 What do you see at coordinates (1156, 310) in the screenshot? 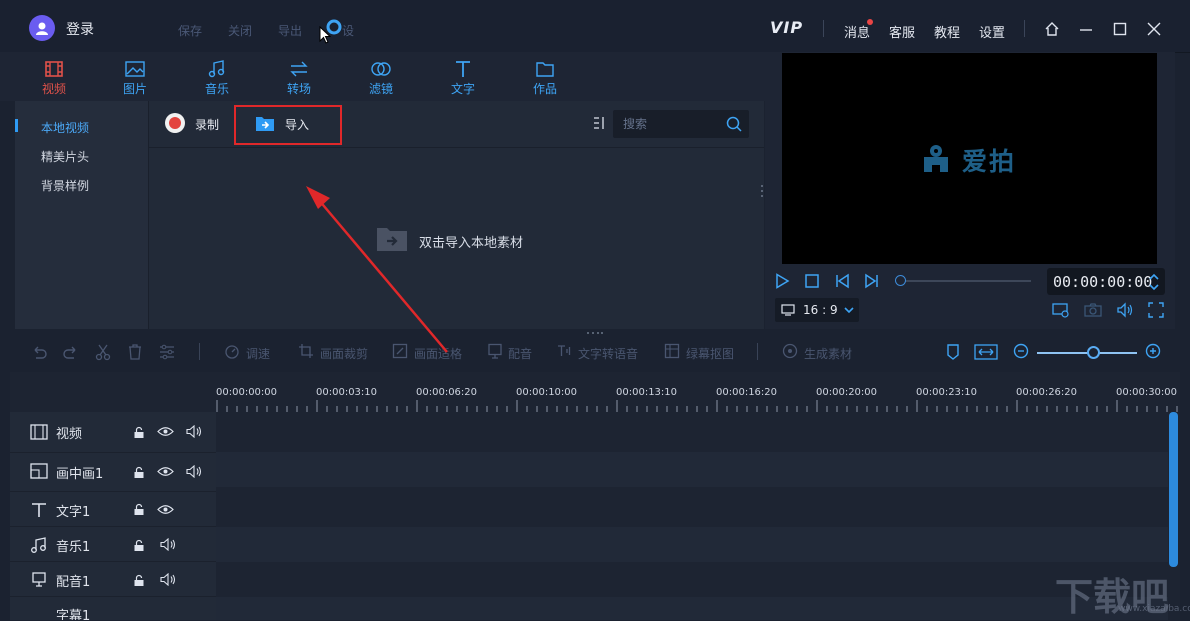
I see `fullscreen-icon` at bounding box center [1156, 310].